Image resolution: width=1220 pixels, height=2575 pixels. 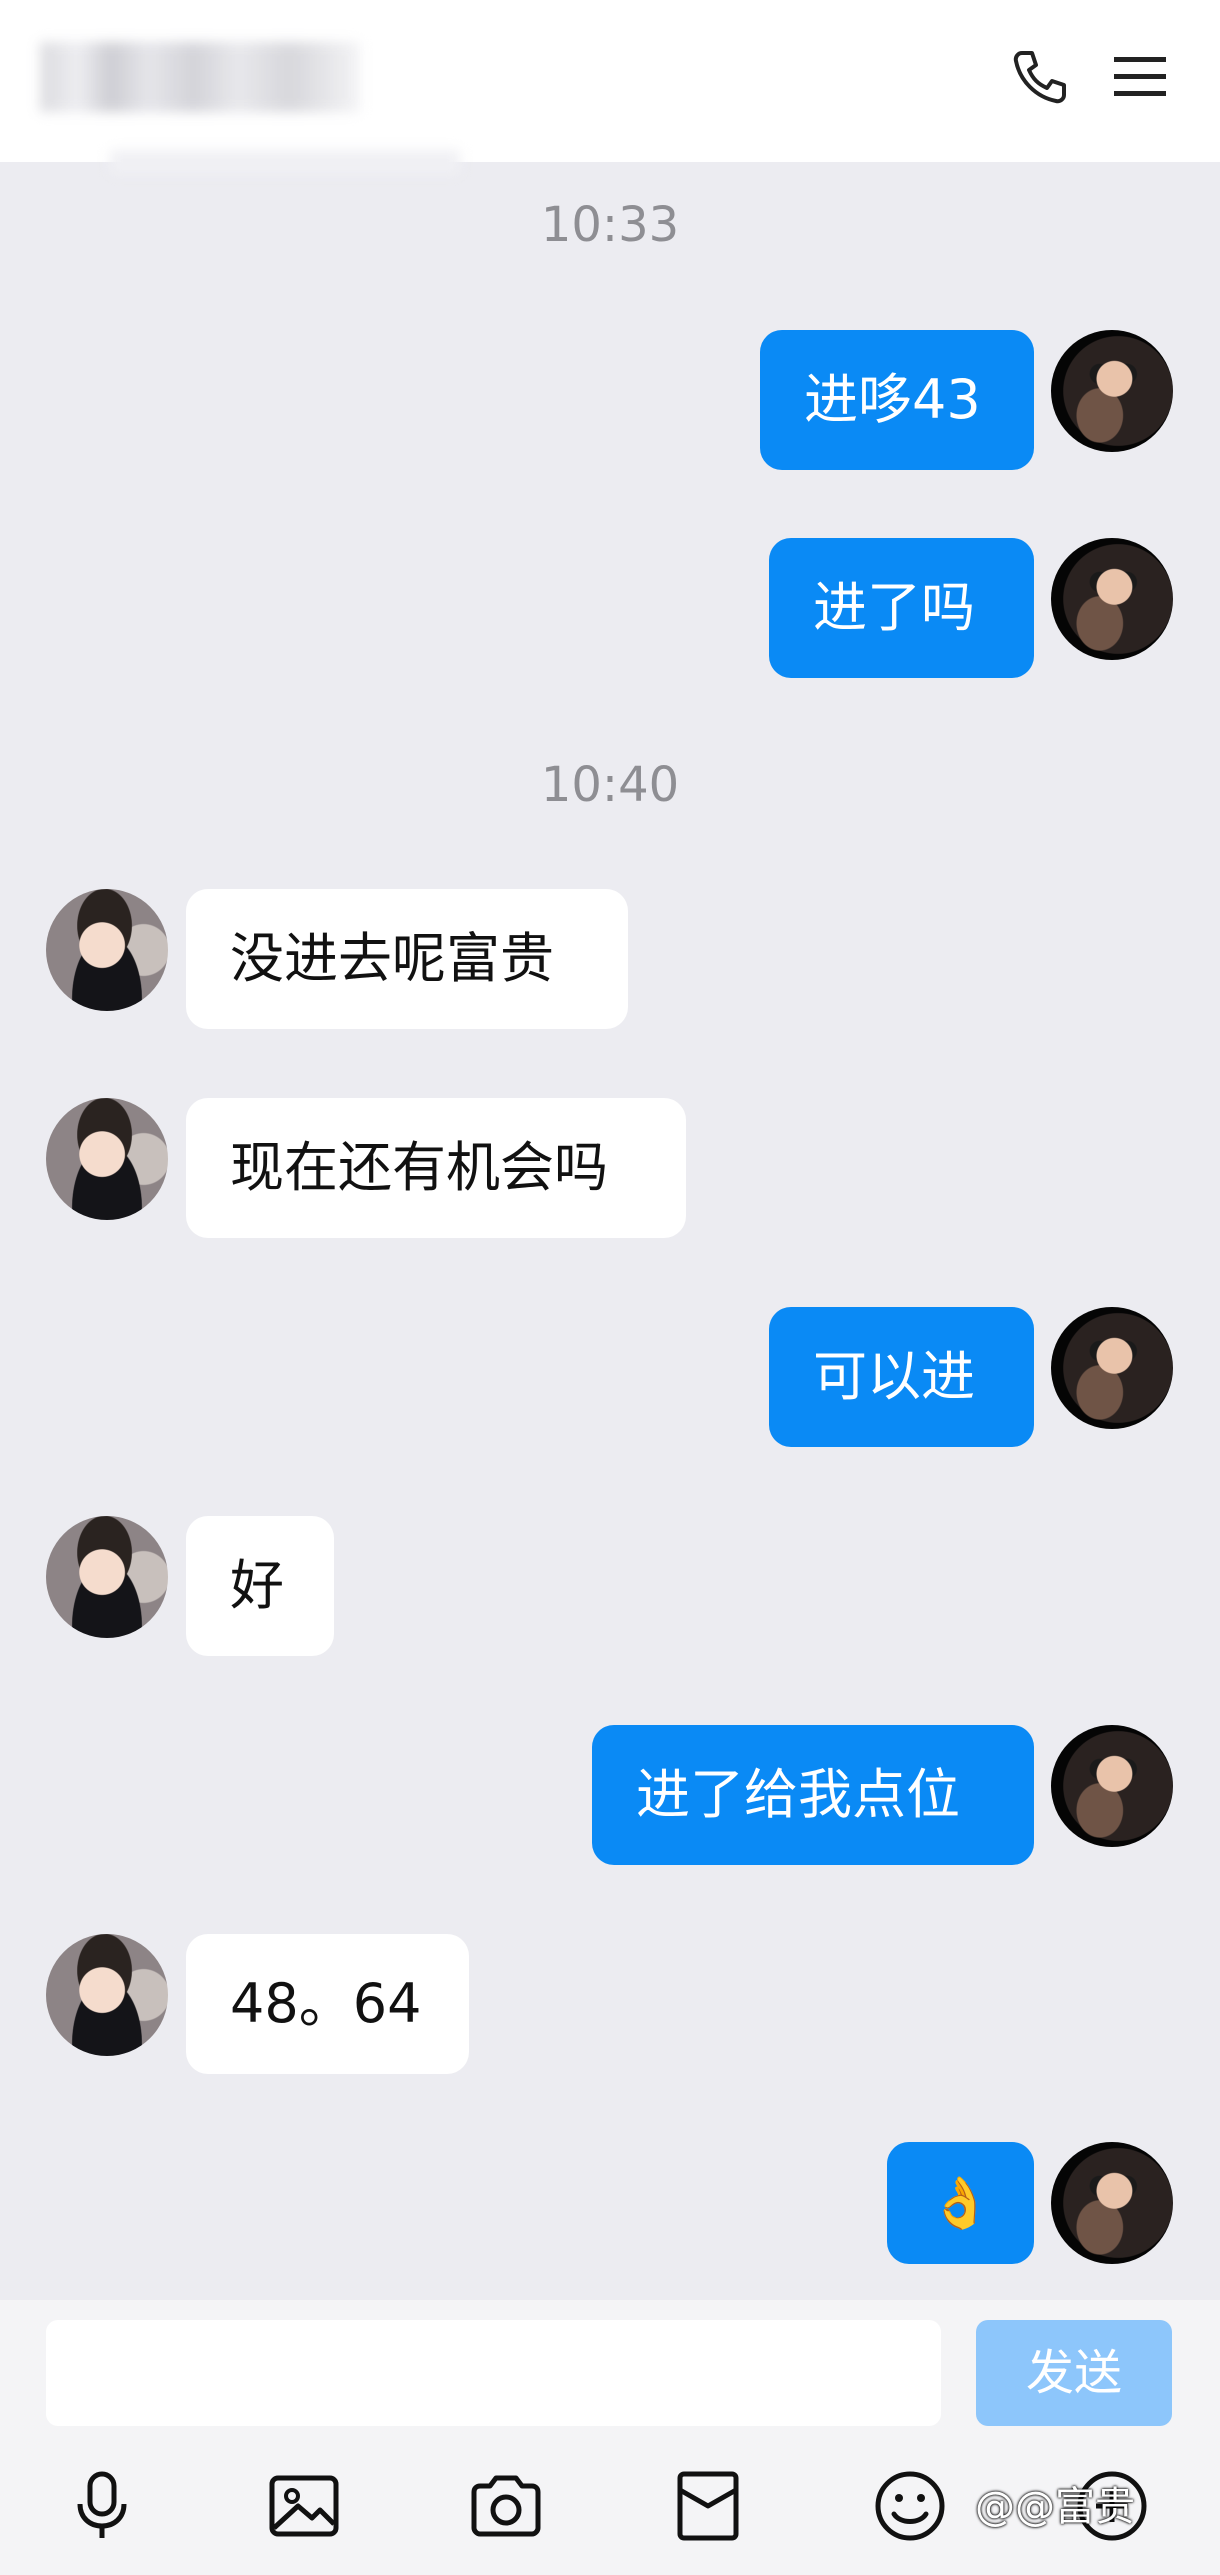 I want to click on chat-header, so click(x=610, y=87).